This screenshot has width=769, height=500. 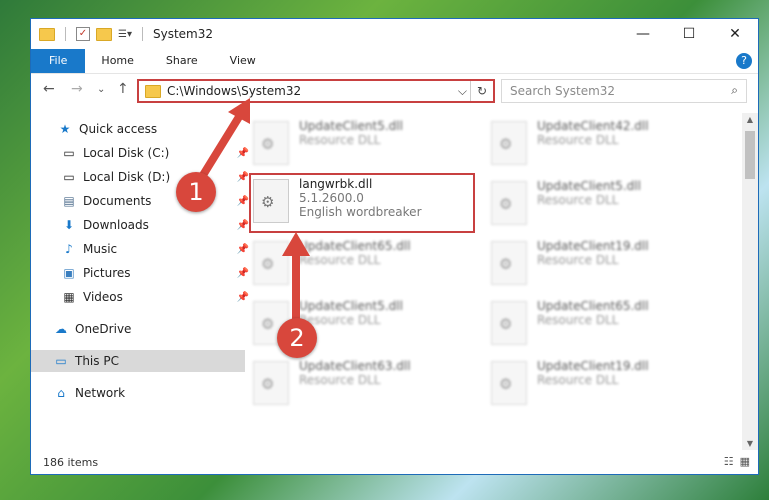 What do you see at coordinates (69, 225) in the screenshot?
I see `download-icon: ⬇` at bounding box center [69, 225].